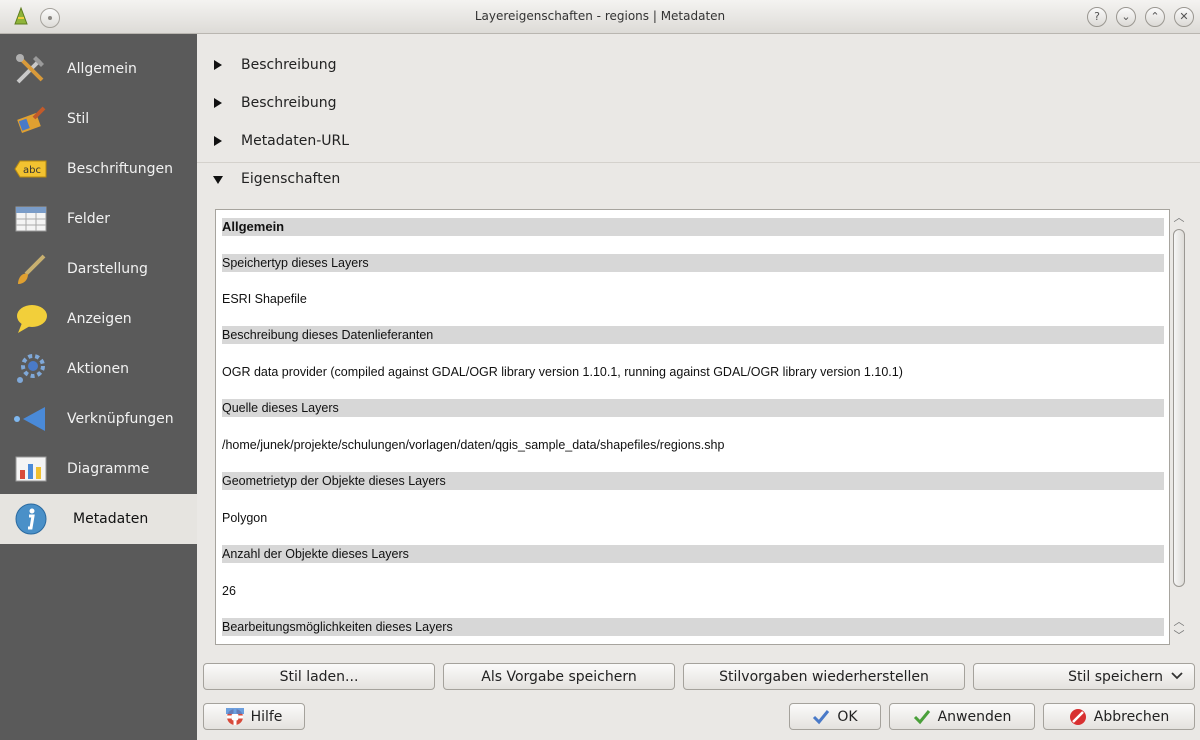 This screenshot has width=1200, height=740. I want to click on property-value: Polygon, so click(245, 518).